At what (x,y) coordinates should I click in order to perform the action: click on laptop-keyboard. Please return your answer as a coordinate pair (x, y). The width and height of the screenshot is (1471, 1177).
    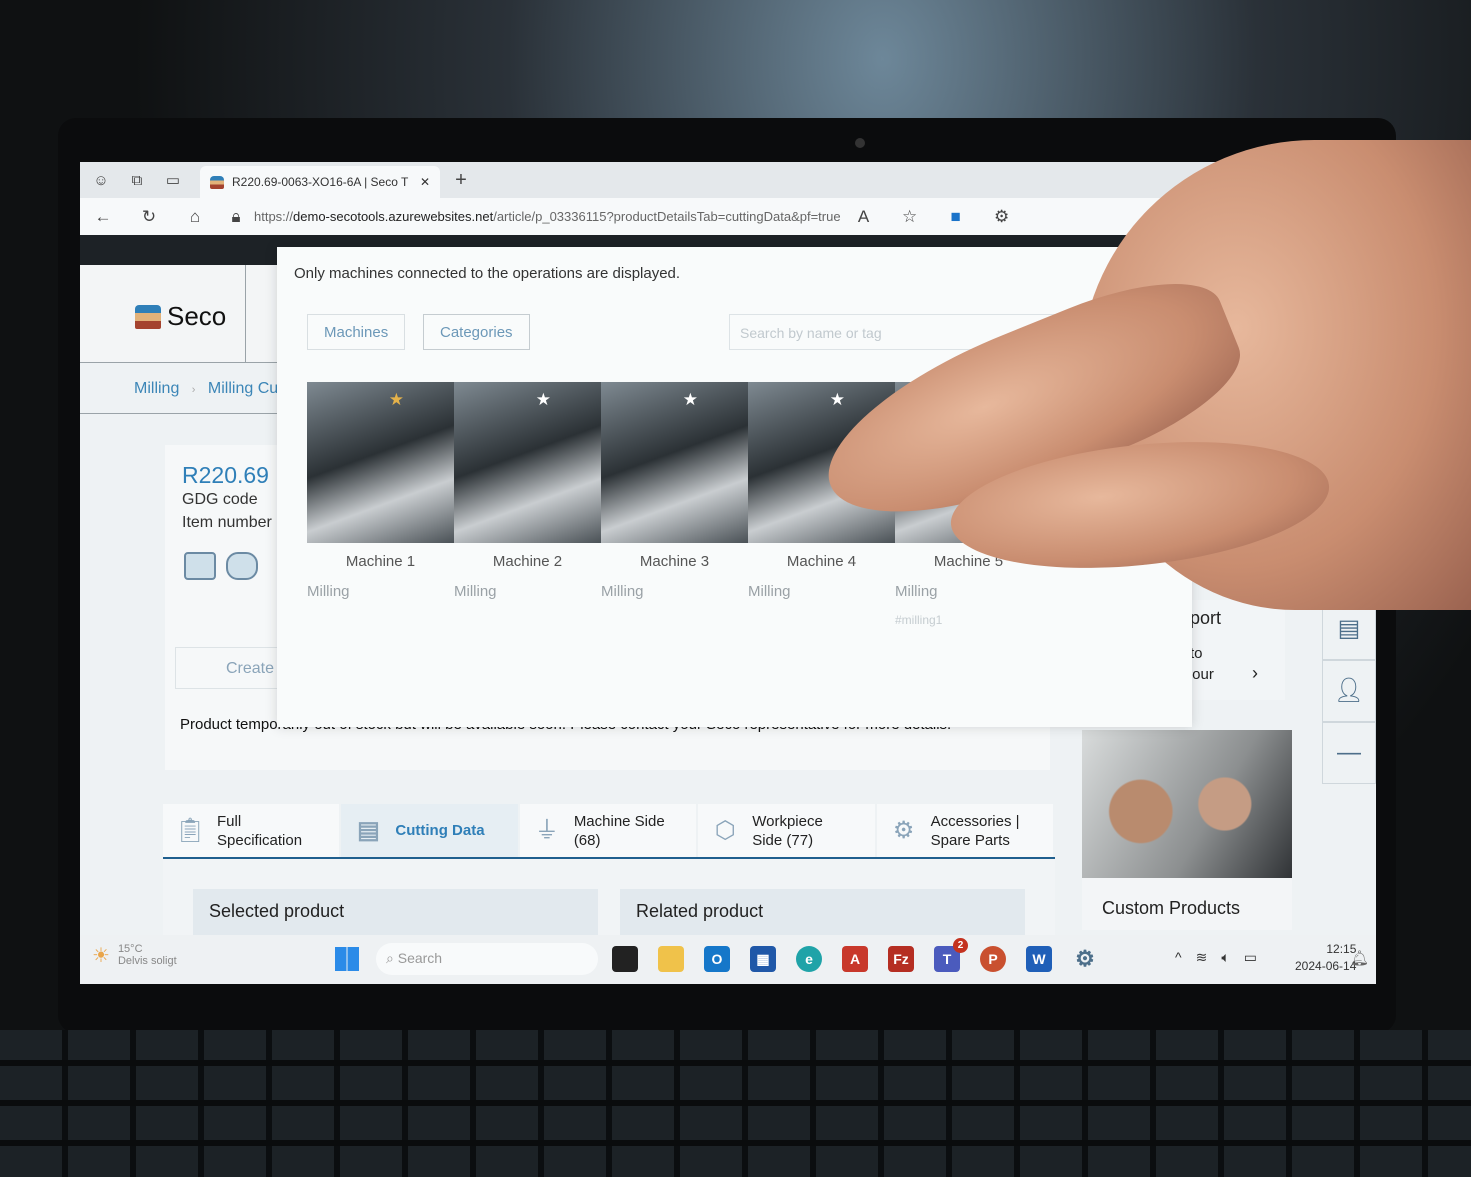
    Looking at the image, I should click on (735, 1103).